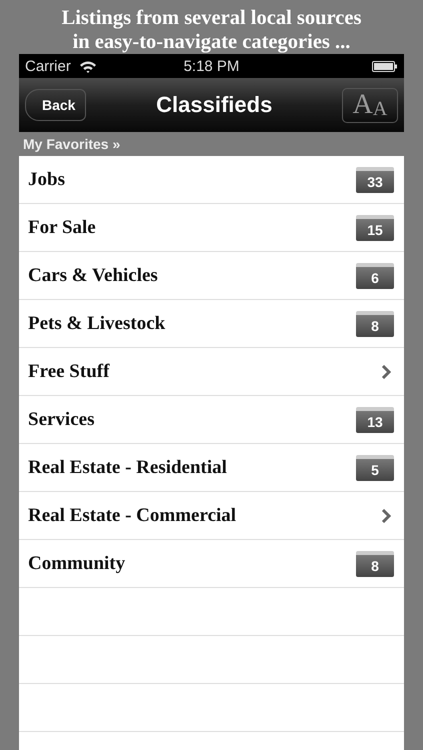  What do you see at coordinates (211, 372) in the screenshot?
I see `category-row: Free Stuff` at bounding box center [211, 372].